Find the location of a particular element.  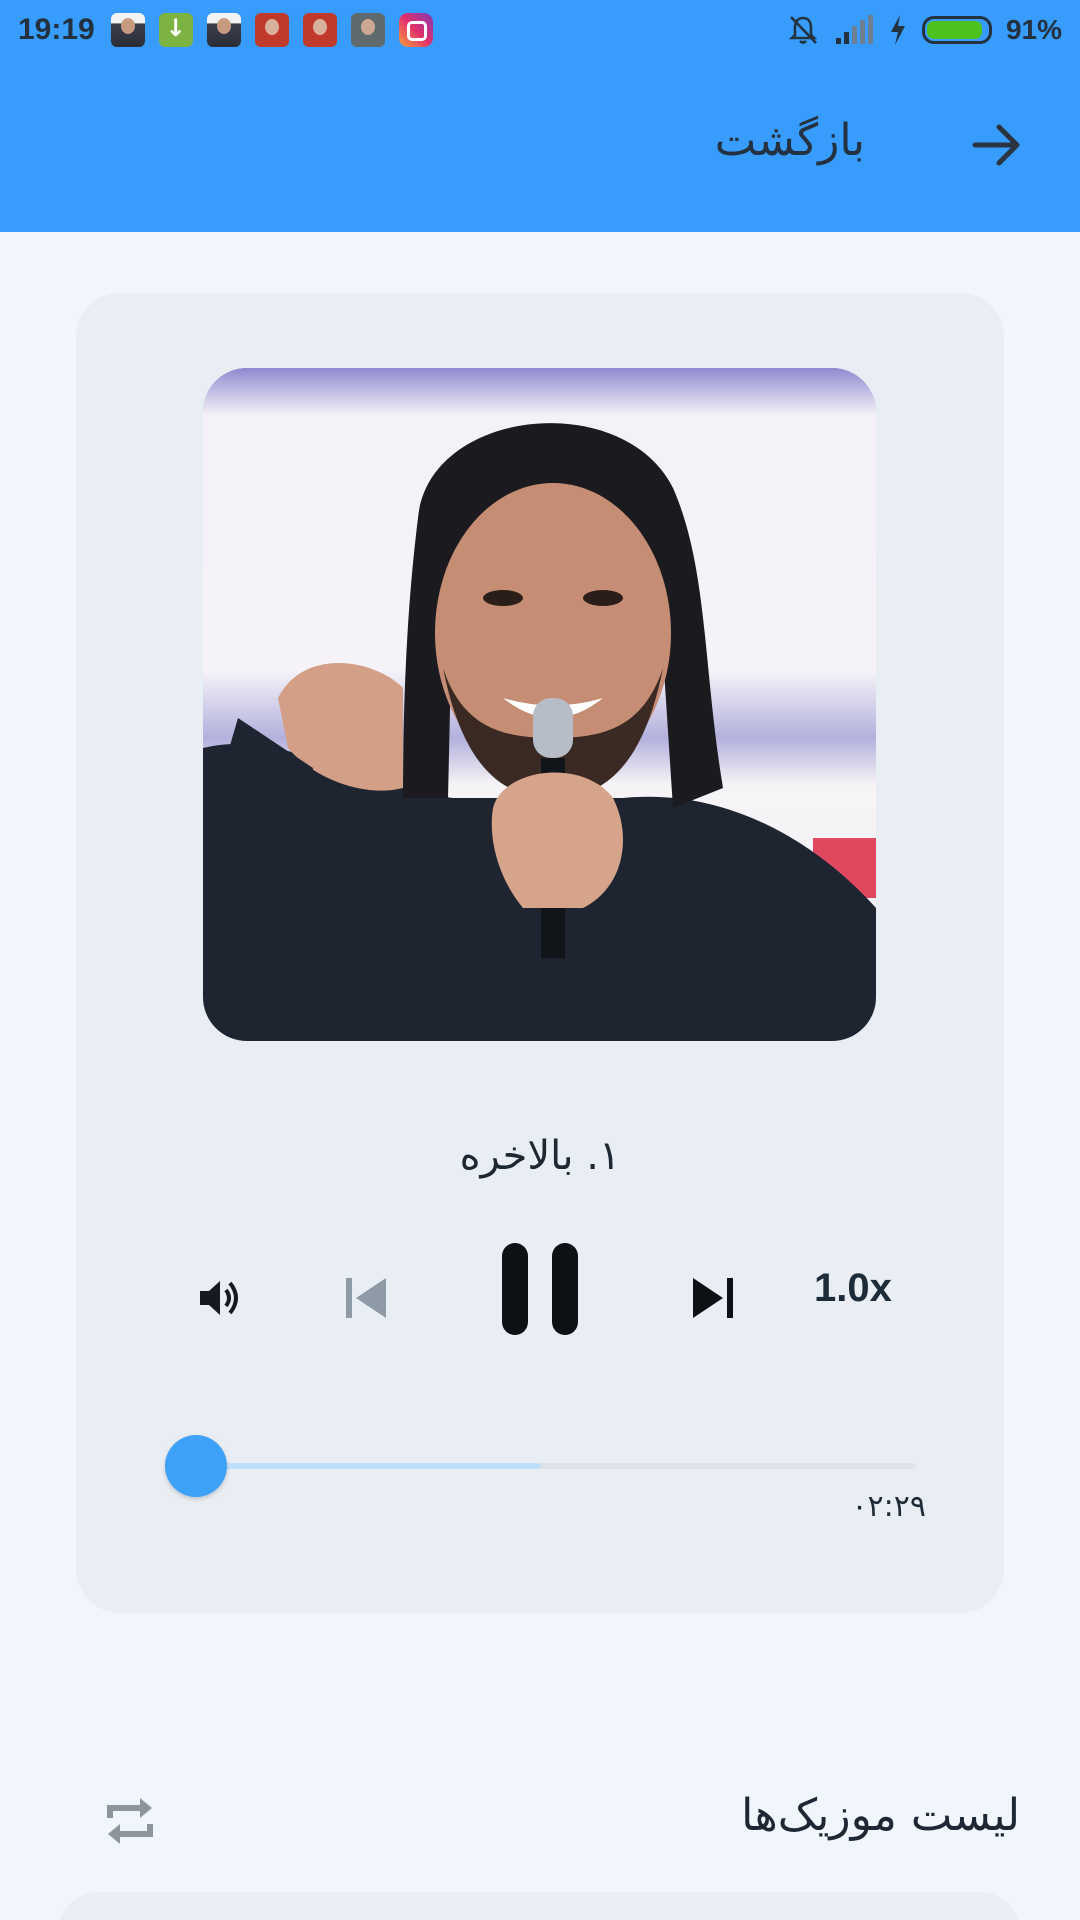

back-label: بازگشت is located at coordinates (790, 140).